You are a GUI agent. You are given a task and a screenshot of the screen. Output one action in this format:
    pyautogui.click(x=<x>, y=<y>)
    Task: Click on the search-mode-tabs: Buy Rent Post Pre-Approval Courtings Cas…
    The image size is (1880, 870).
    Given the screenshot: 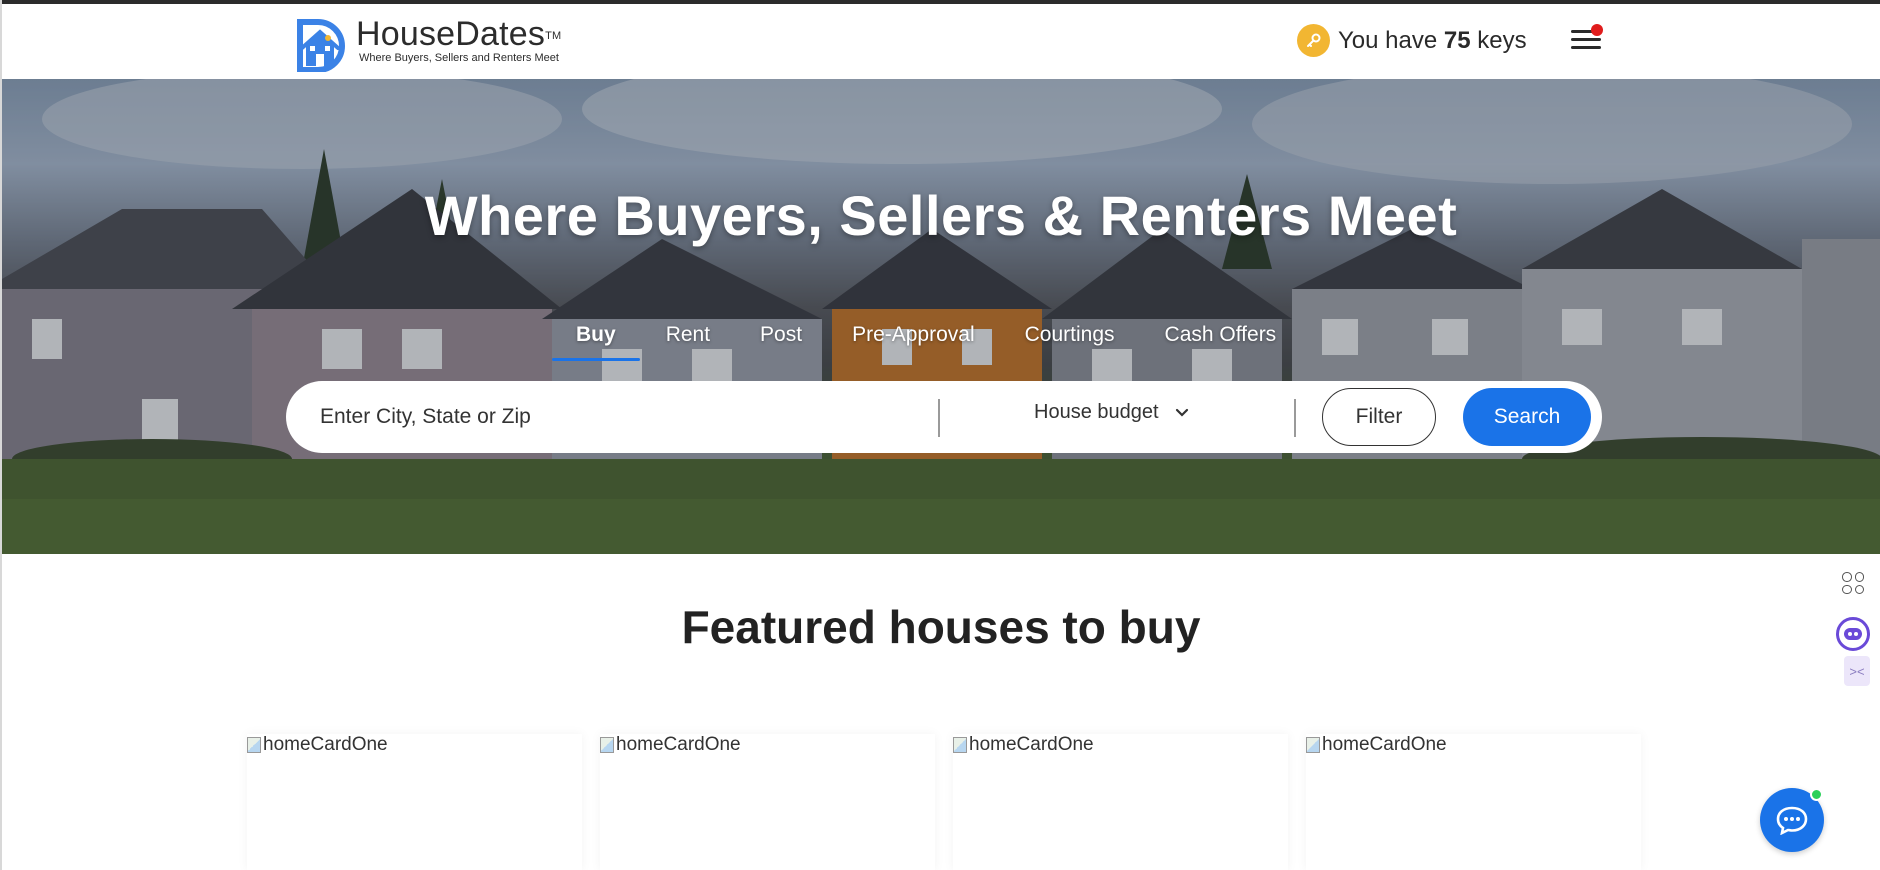 What is the action you would take?
    pyautogui.click(x=939, y=342)
    